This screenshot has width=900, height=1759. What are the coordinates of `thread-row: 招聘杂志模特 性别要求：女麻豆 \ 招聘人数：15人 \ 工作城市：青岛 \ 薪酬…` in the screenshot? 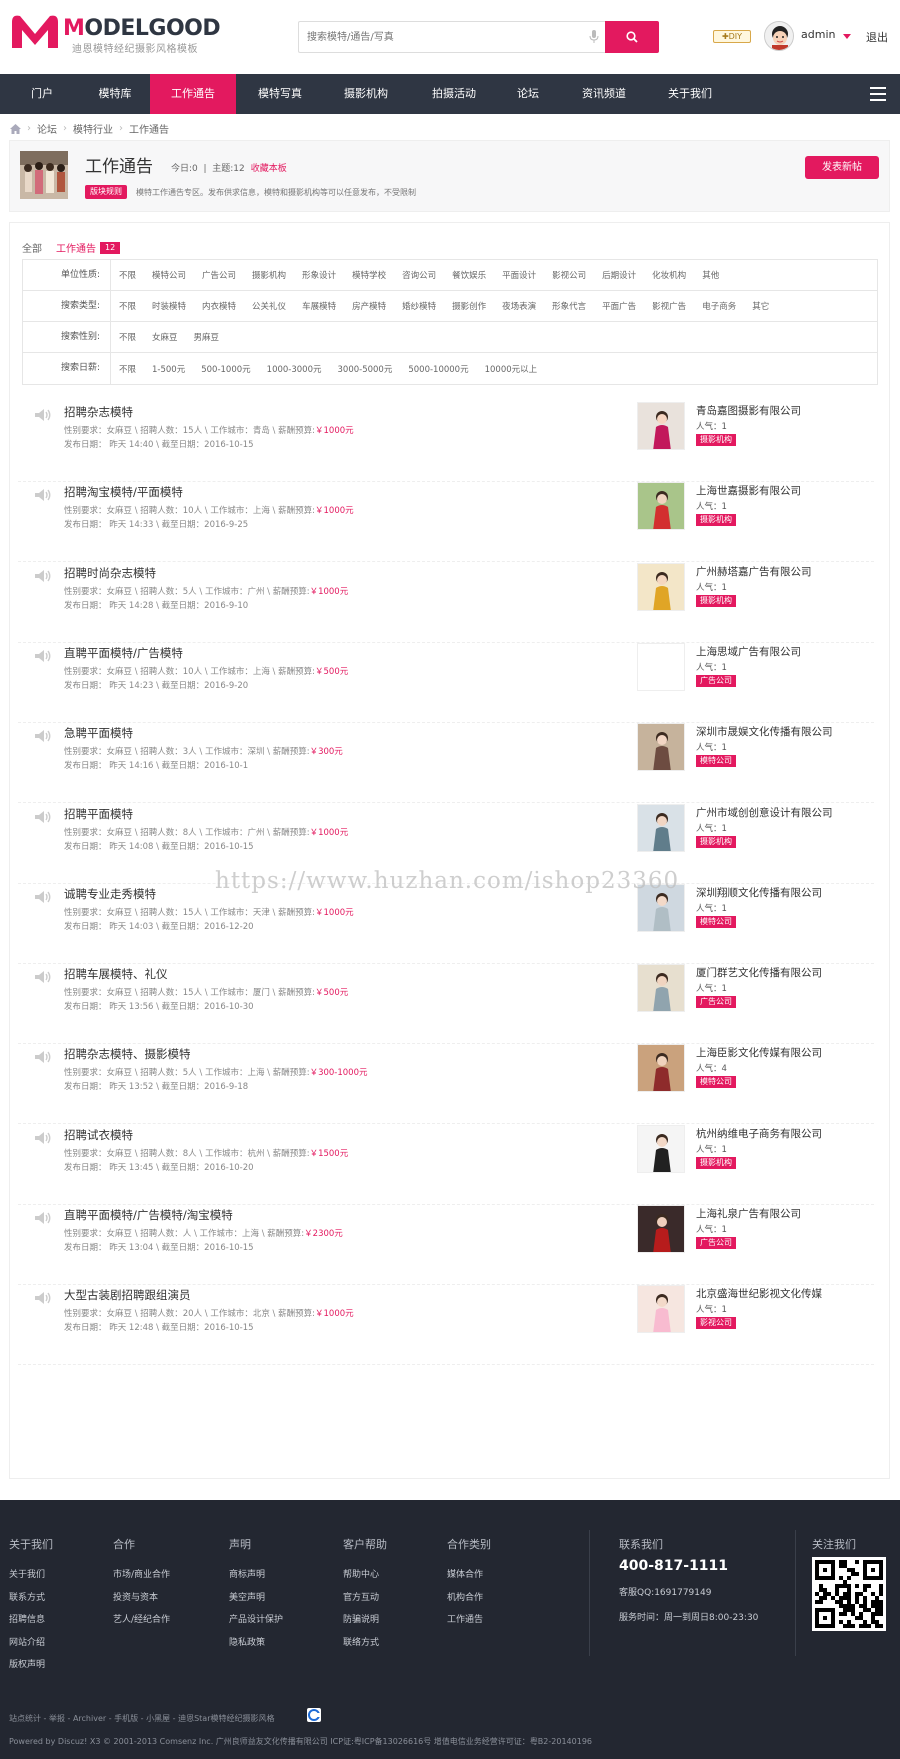 It's located at (446, 437).